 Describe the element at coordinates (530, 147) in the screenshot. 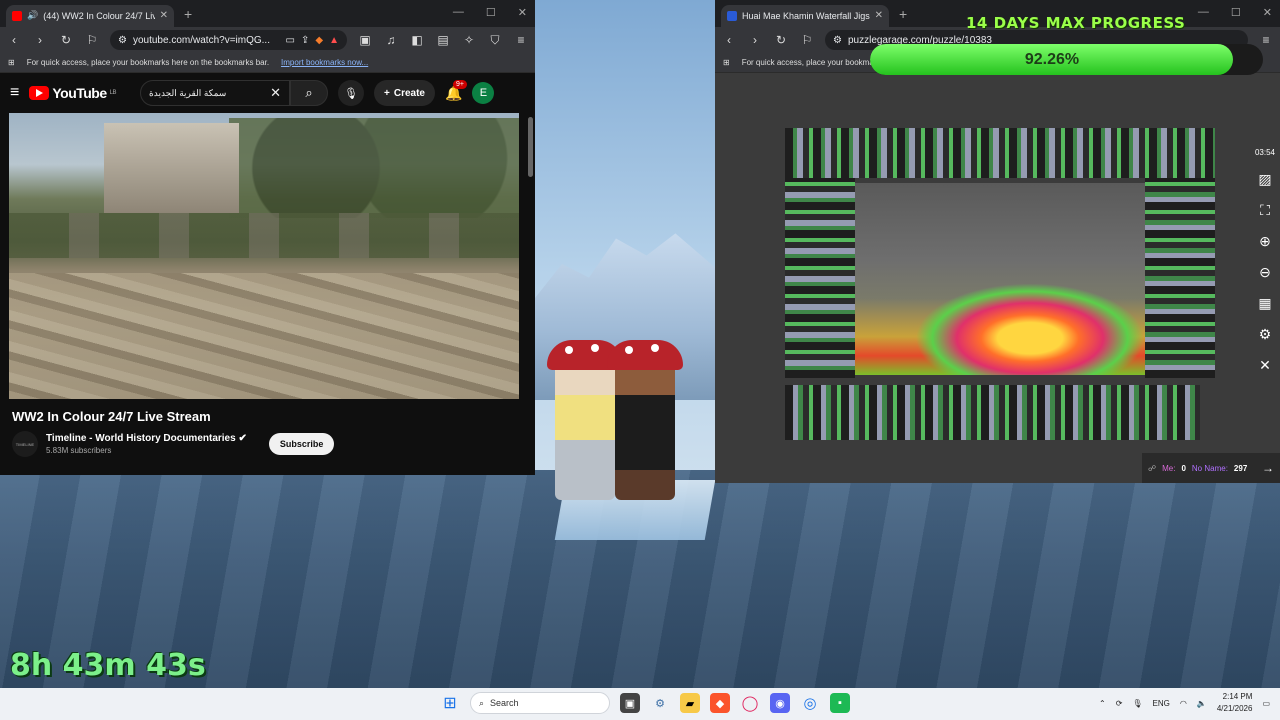

I see `scrollbar` at that location.